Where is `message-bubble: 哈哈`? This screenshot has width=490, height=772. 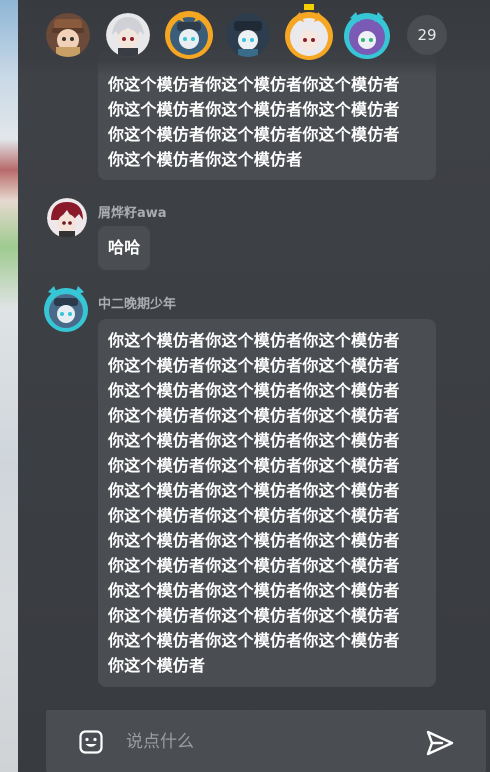 message-bubble: 哈哈 is located at coordinates (124, 248).